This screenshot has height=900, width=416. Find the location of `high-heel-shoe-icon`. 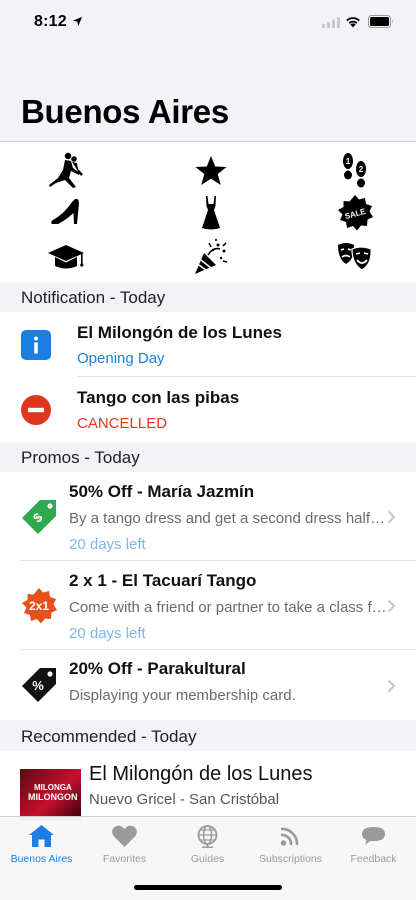

high-heel-shoe-icon is located at coordinates (65, 211).